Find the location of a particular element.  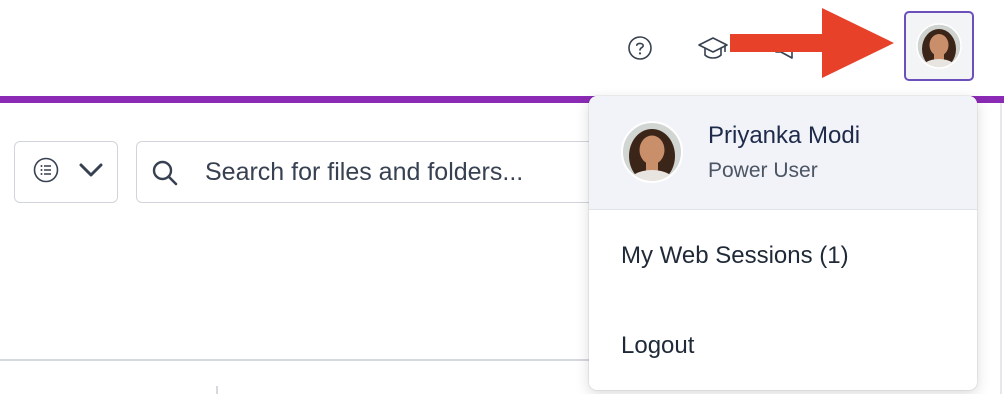

help-icon is located at coordinates (640, 48).